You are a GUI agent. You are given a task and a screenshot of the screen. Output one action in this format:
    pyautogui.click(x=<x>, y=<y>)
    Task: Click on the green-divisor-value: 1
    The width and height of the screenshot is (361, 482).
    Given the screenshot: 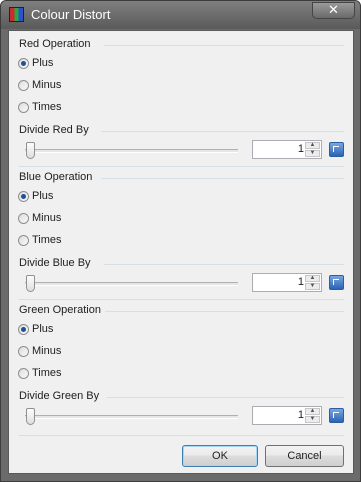 What is the action you would take?
    pyautogui.click(x=301, y=415)
    